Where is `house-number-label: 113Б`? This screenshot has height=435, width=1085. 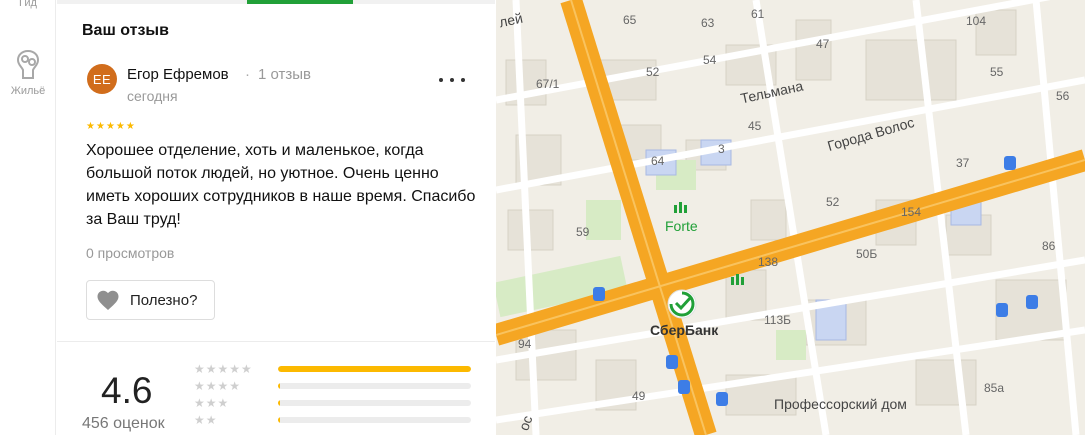
house-number-label: 113Б is located at coordinates (777, 320).